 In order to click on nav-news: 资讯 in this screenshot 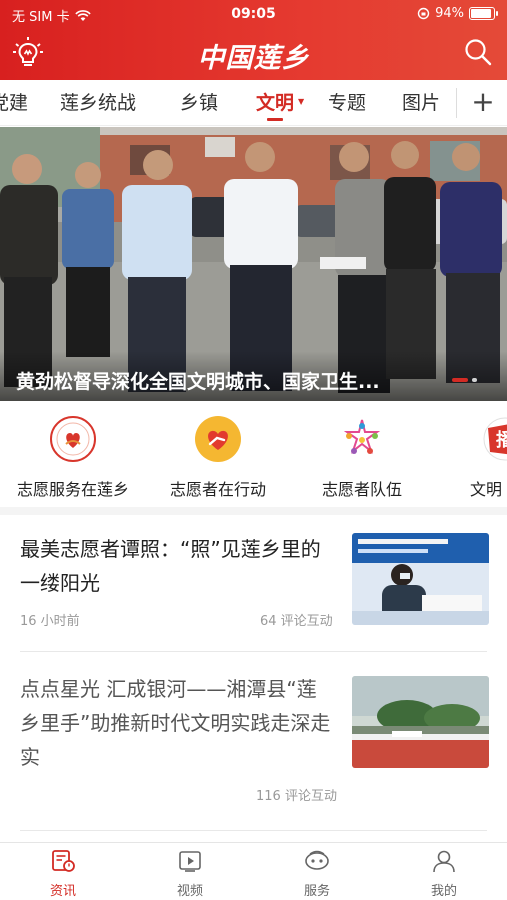, I will do `click(63, 874)`.